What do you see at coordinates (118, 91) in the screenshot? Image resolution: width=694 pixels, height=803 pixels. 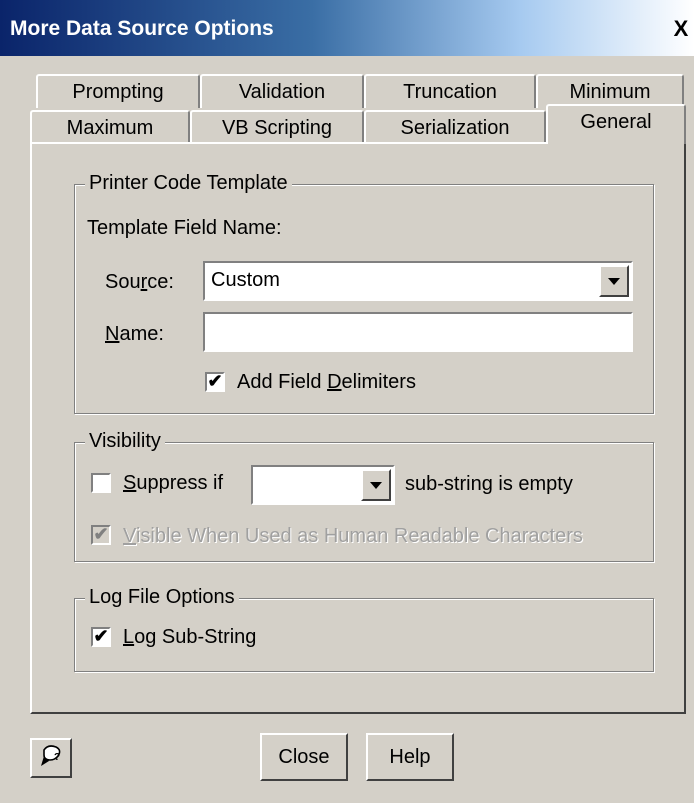 I see `tab-prompting: Prompting` at bounding box center [118, 91].